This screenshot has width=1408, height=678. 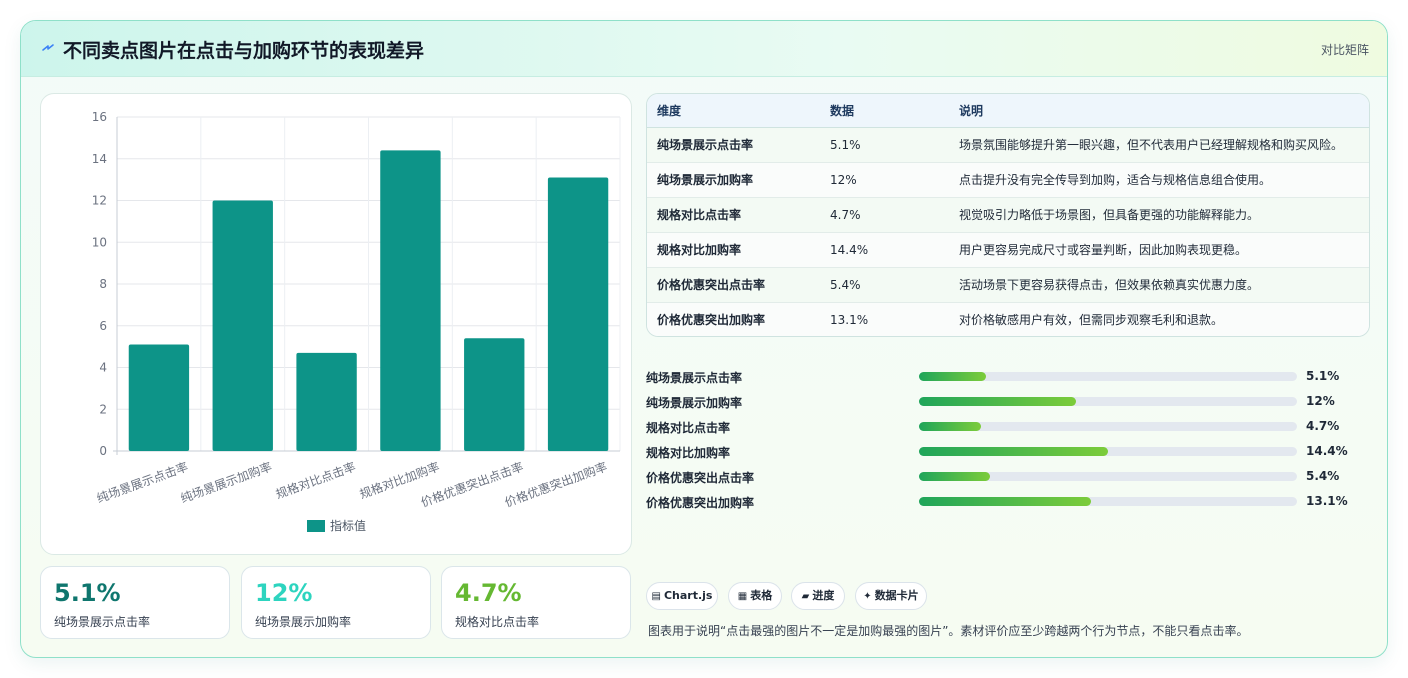 I want to click on row-value: 5.4%, so click(x=884, y=285).